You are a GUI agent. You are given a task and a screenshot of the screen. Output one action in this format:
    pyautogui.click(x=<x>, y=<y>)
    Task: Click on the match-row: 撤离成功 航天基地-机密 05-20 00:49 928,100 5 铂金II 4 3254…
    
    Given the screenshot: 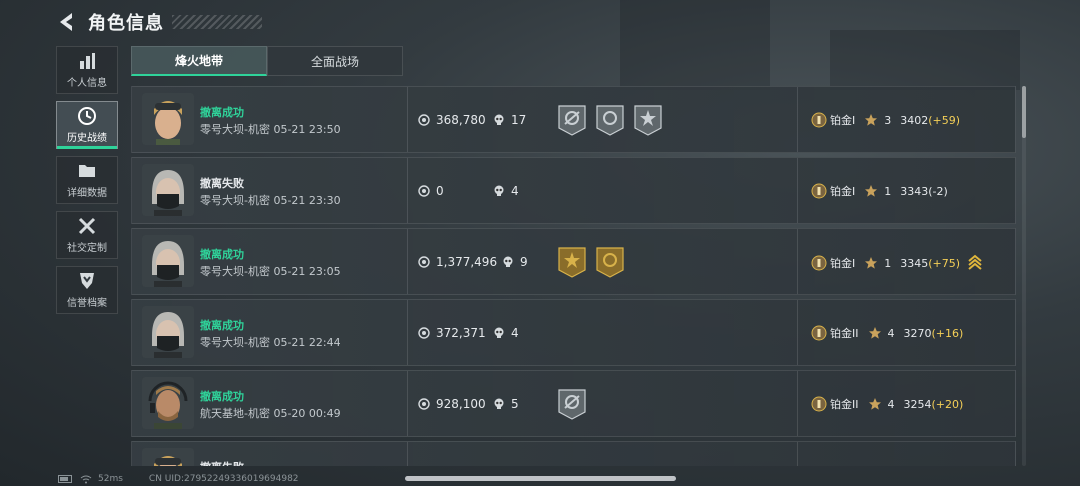 What is the action you would take?
    pyautogui.click(x=573, y=403)
    